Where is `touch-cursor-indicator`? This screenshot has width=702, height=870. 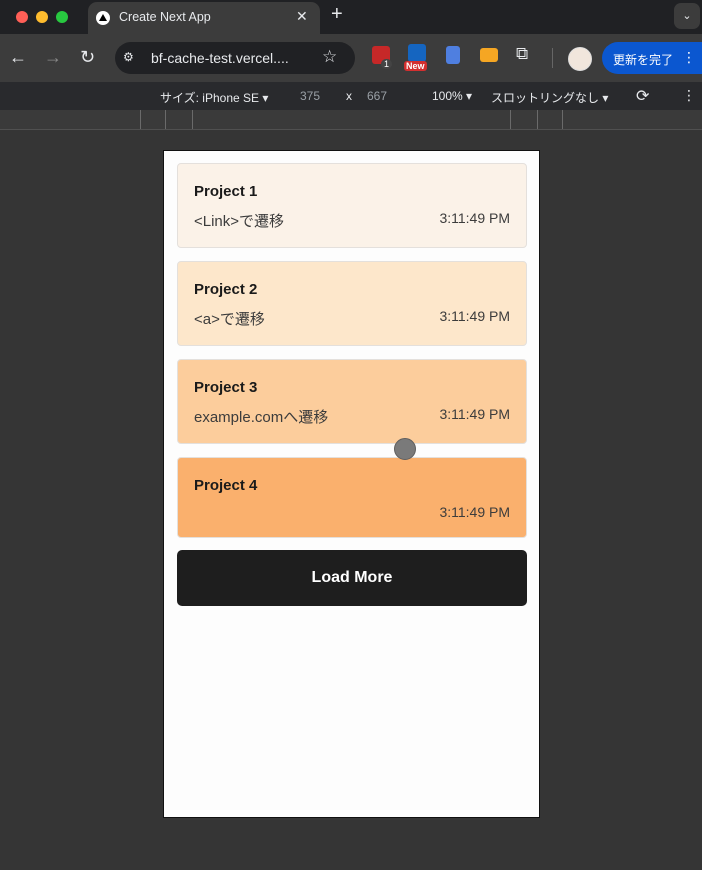
touch-cursor-indicator is located at coordinates (405, 449).